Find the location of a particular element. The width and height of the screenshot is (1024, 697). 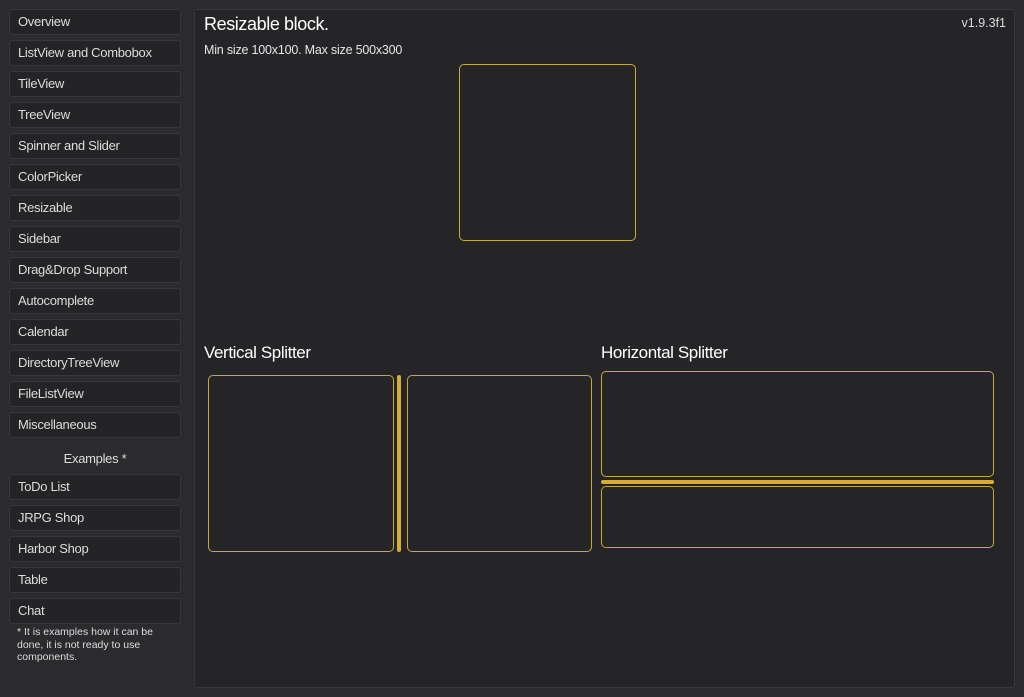

sidebar-item-jrpg-shop: JRPG Shop is located at coordinates (95, 518).